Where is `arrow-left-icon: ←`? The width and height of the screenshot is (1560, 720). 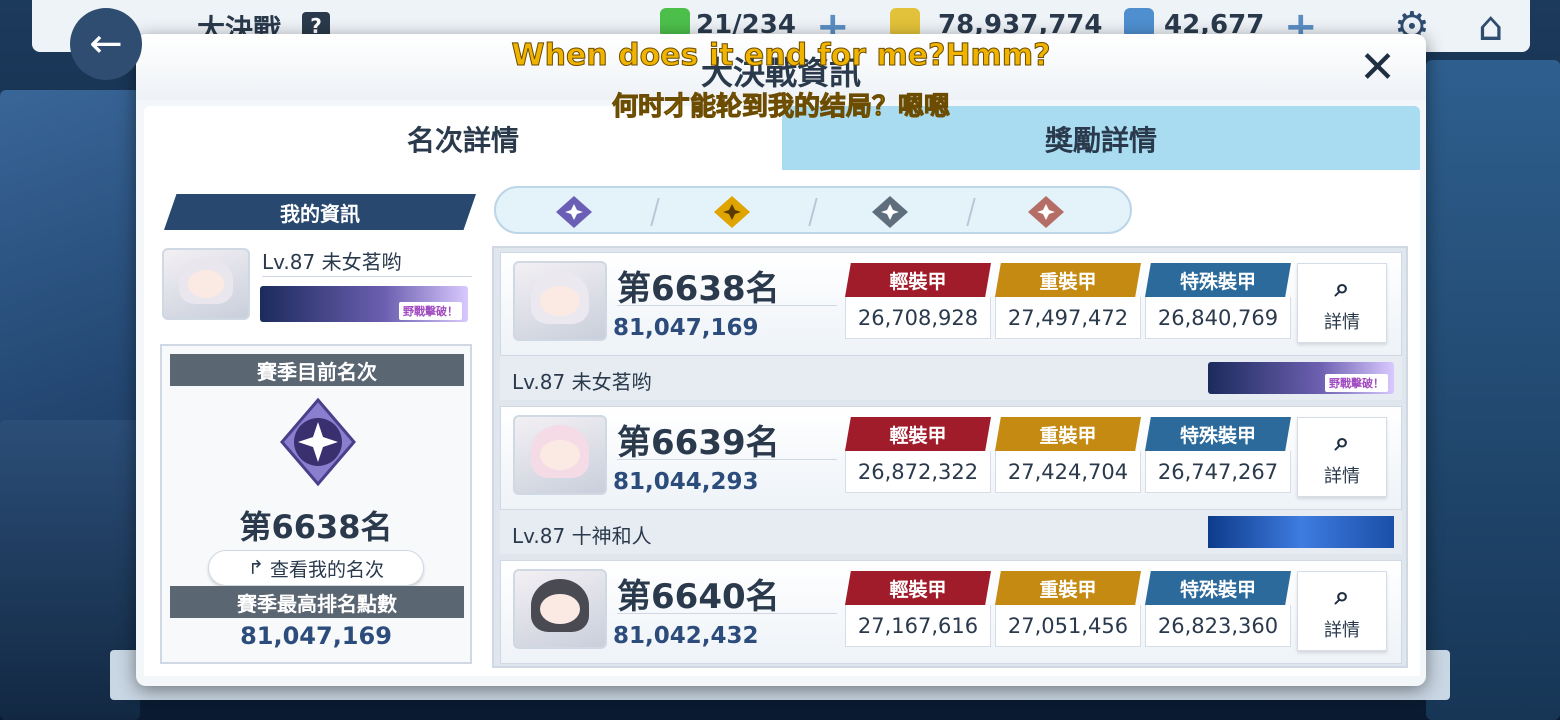
arrow-left-icon: ← is located at coordinates (106, 44).